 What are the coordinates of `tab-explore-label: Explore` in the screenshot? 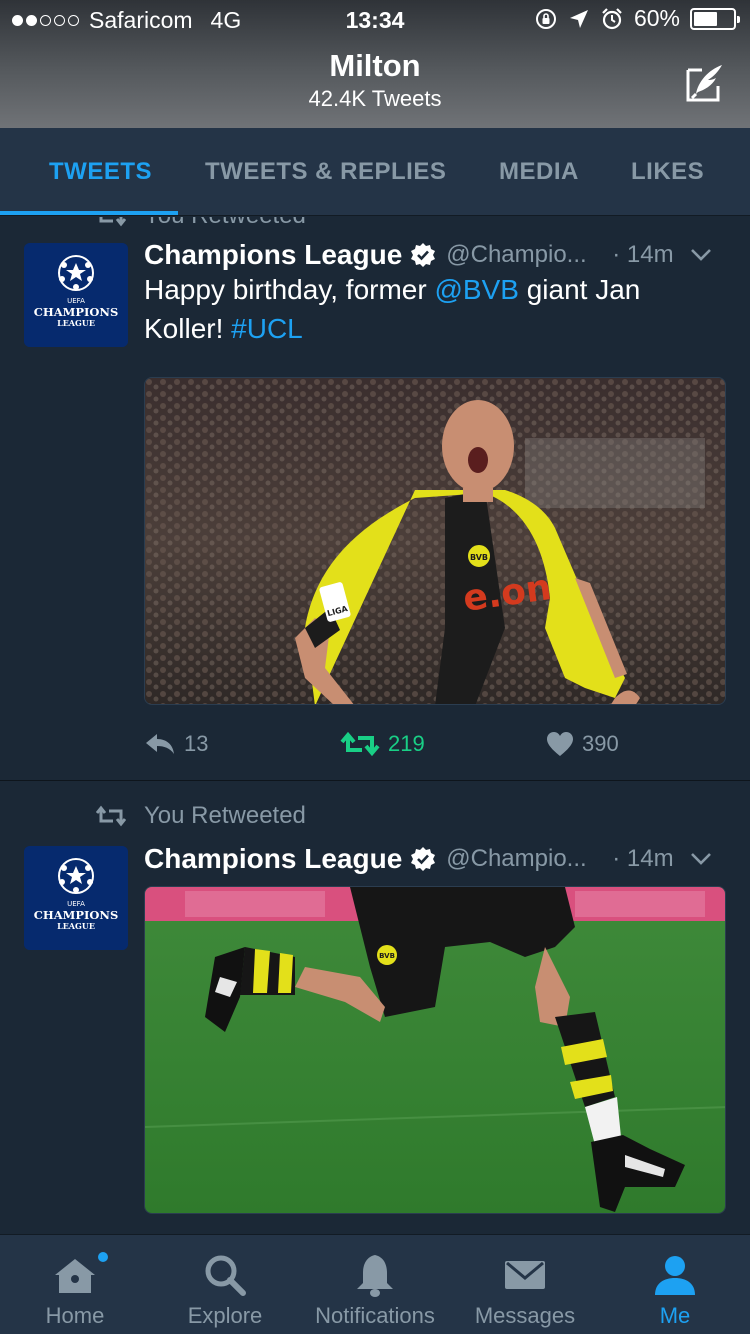 It's located at (225, 1315).